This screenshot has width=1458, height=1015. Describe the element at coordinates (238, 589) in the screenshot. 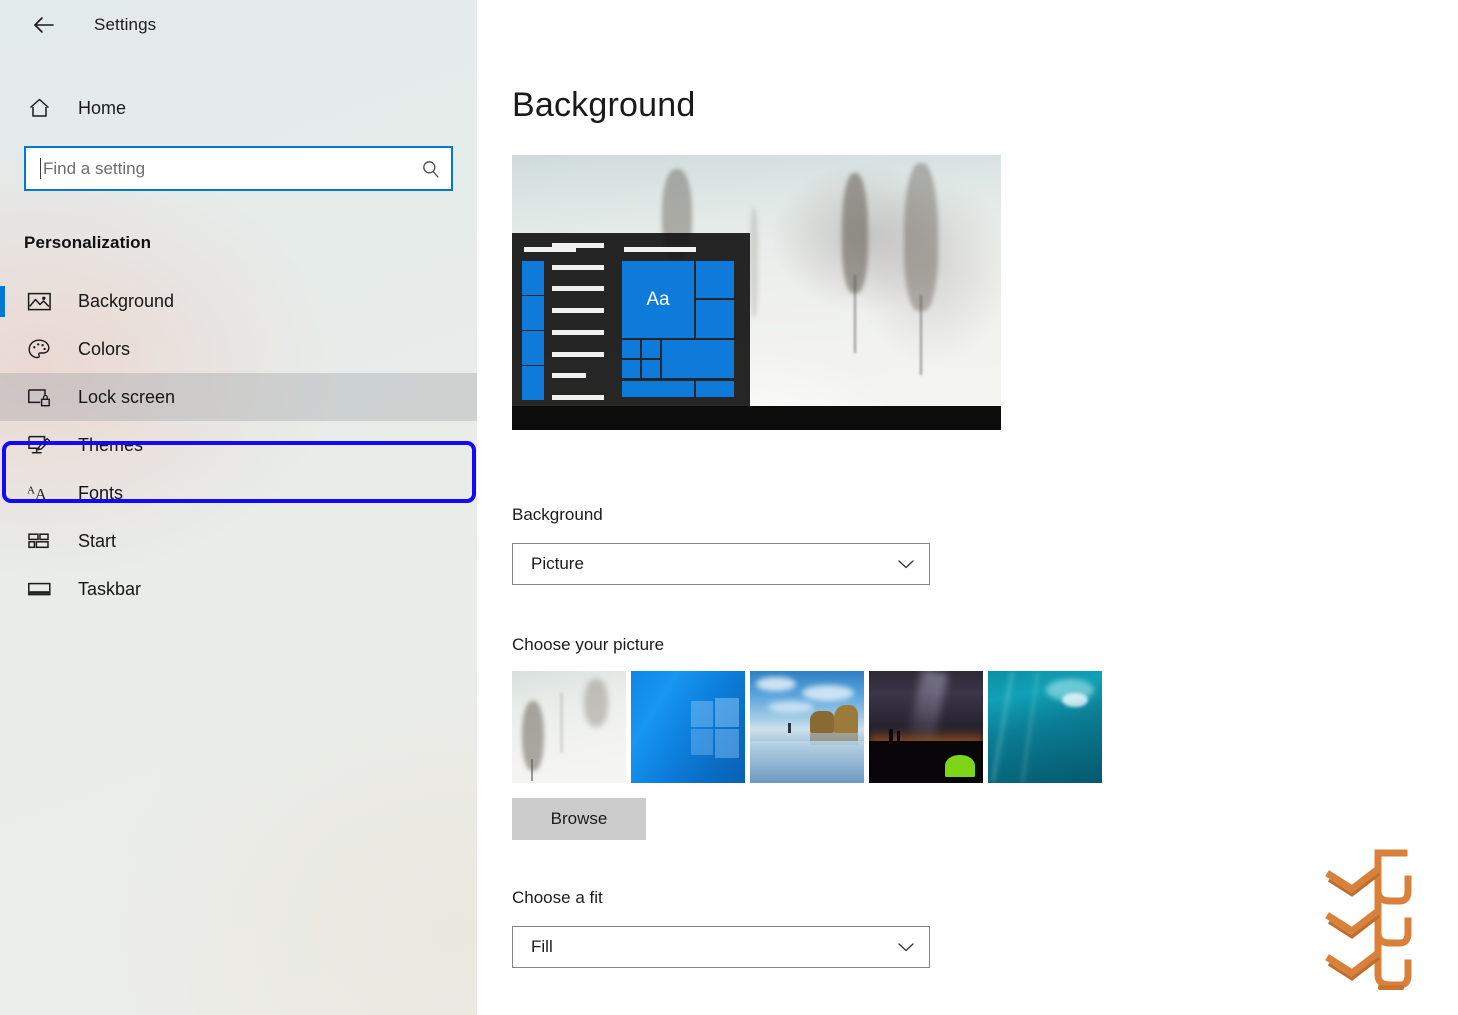

I see `sidebar-item-taskbar: Taskbar` at that location.